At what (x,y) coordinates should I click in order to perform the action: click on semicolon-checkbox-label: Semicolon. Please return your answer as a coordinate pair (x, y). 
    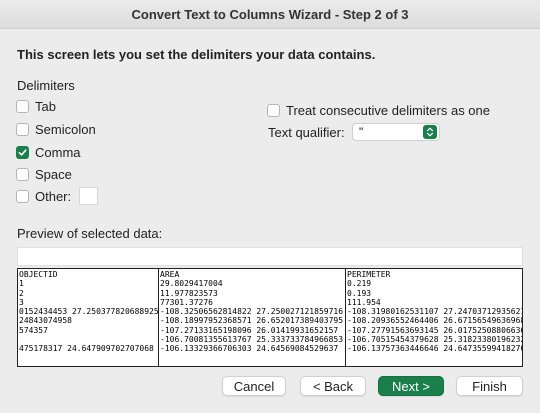
    Looking at the image, I should click on (65, 129).